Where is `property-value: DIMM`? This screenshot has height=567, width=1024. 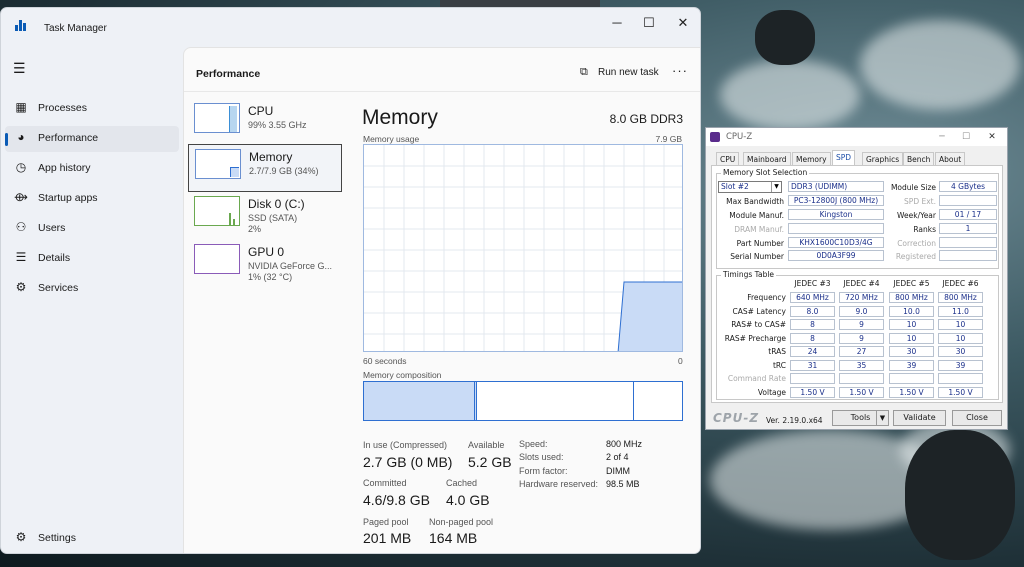
property-value: DIMM is located at coordinates (618, 471).